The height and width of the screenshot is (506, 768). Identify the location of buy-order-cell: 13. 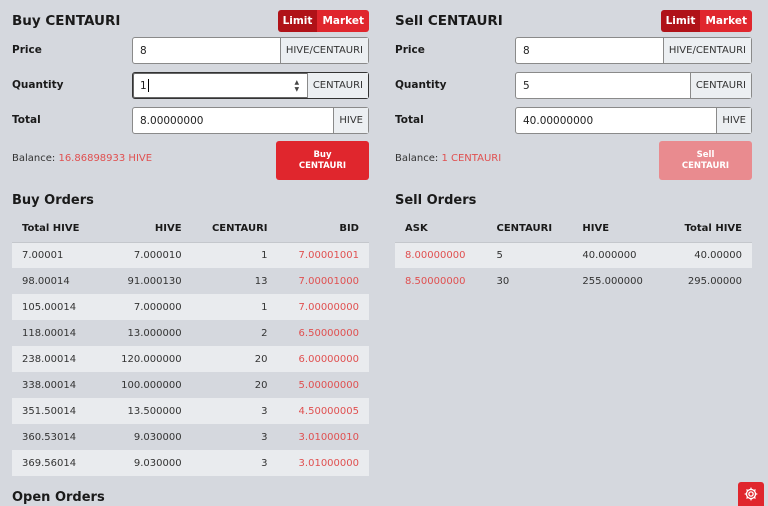
(261, 281).